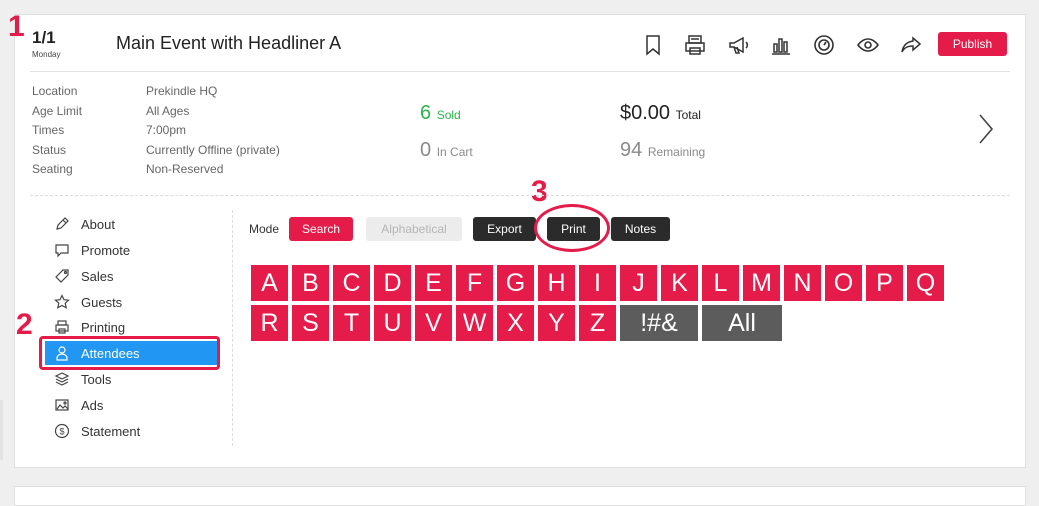  Describe the element at coordinates (131, 224) in the screenshot. I see `sidebar-item-about: About` at that location.